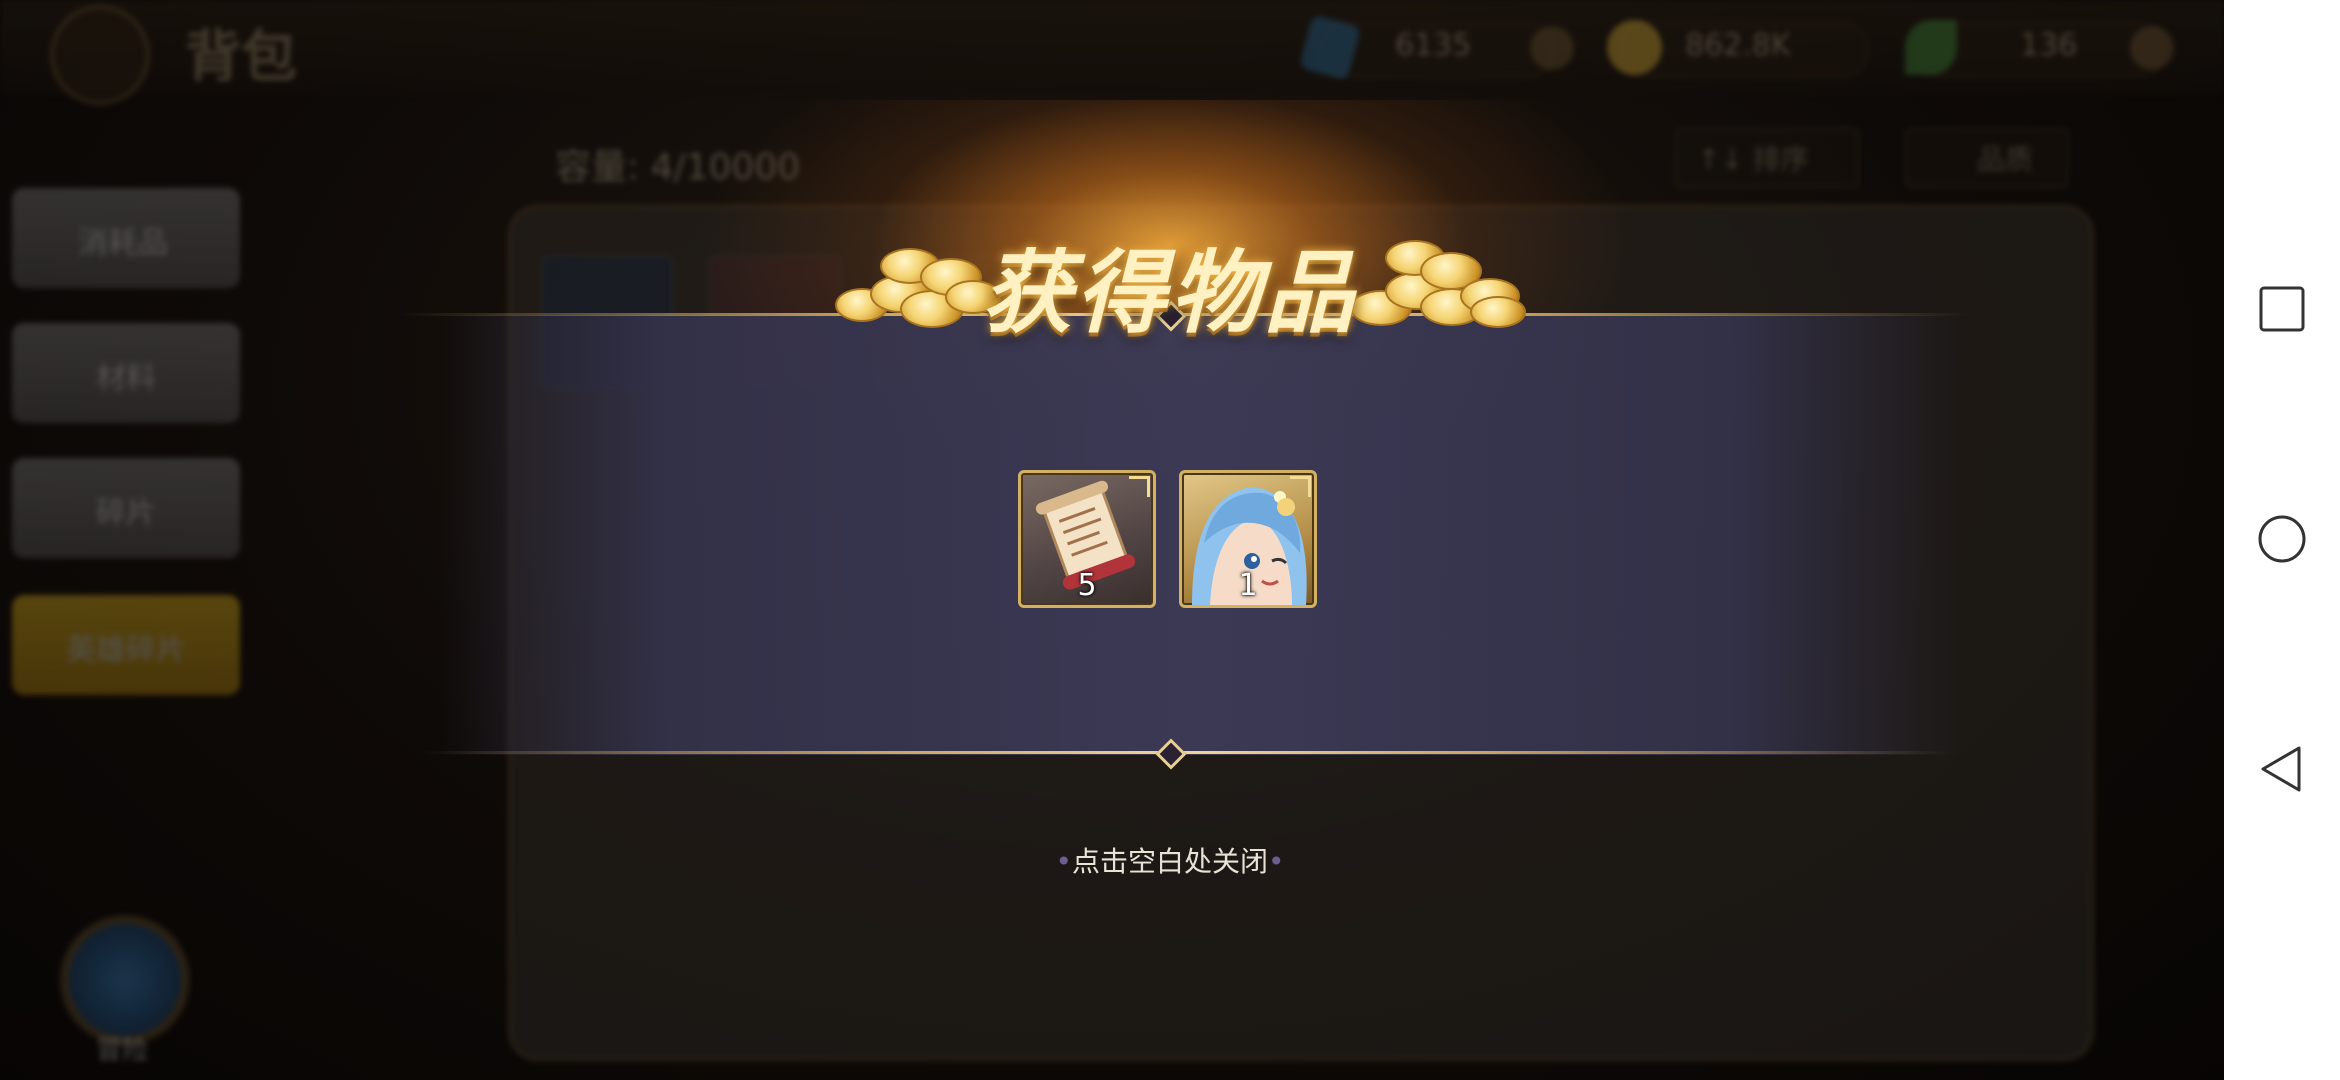 This screenshot has height=1080, width=2340. Describe the element at coordinates (1248, 539) in the screenshot. I see `reward-item-hero: 1` at that location.